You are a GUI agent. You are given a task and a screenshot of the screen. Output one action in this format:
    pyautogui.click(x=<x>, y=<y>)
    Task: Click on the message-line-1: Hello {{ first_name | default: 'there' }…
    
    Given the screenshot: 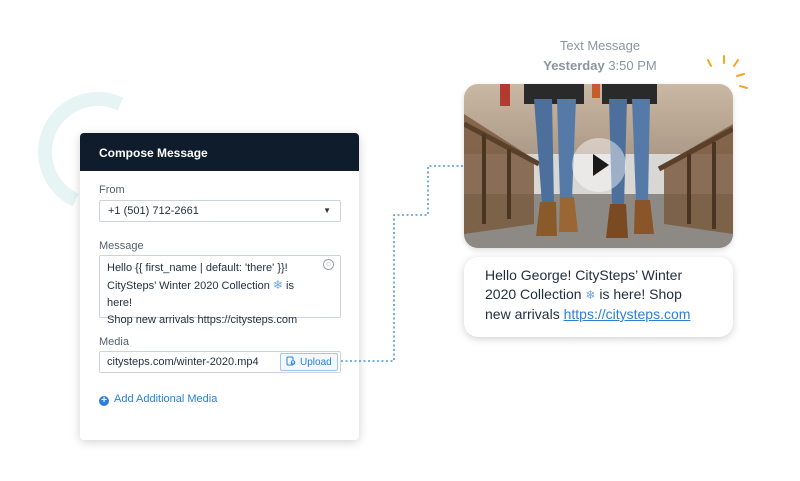 What is the action you would take?
    pyautogui.click(x=197, y=268)
    